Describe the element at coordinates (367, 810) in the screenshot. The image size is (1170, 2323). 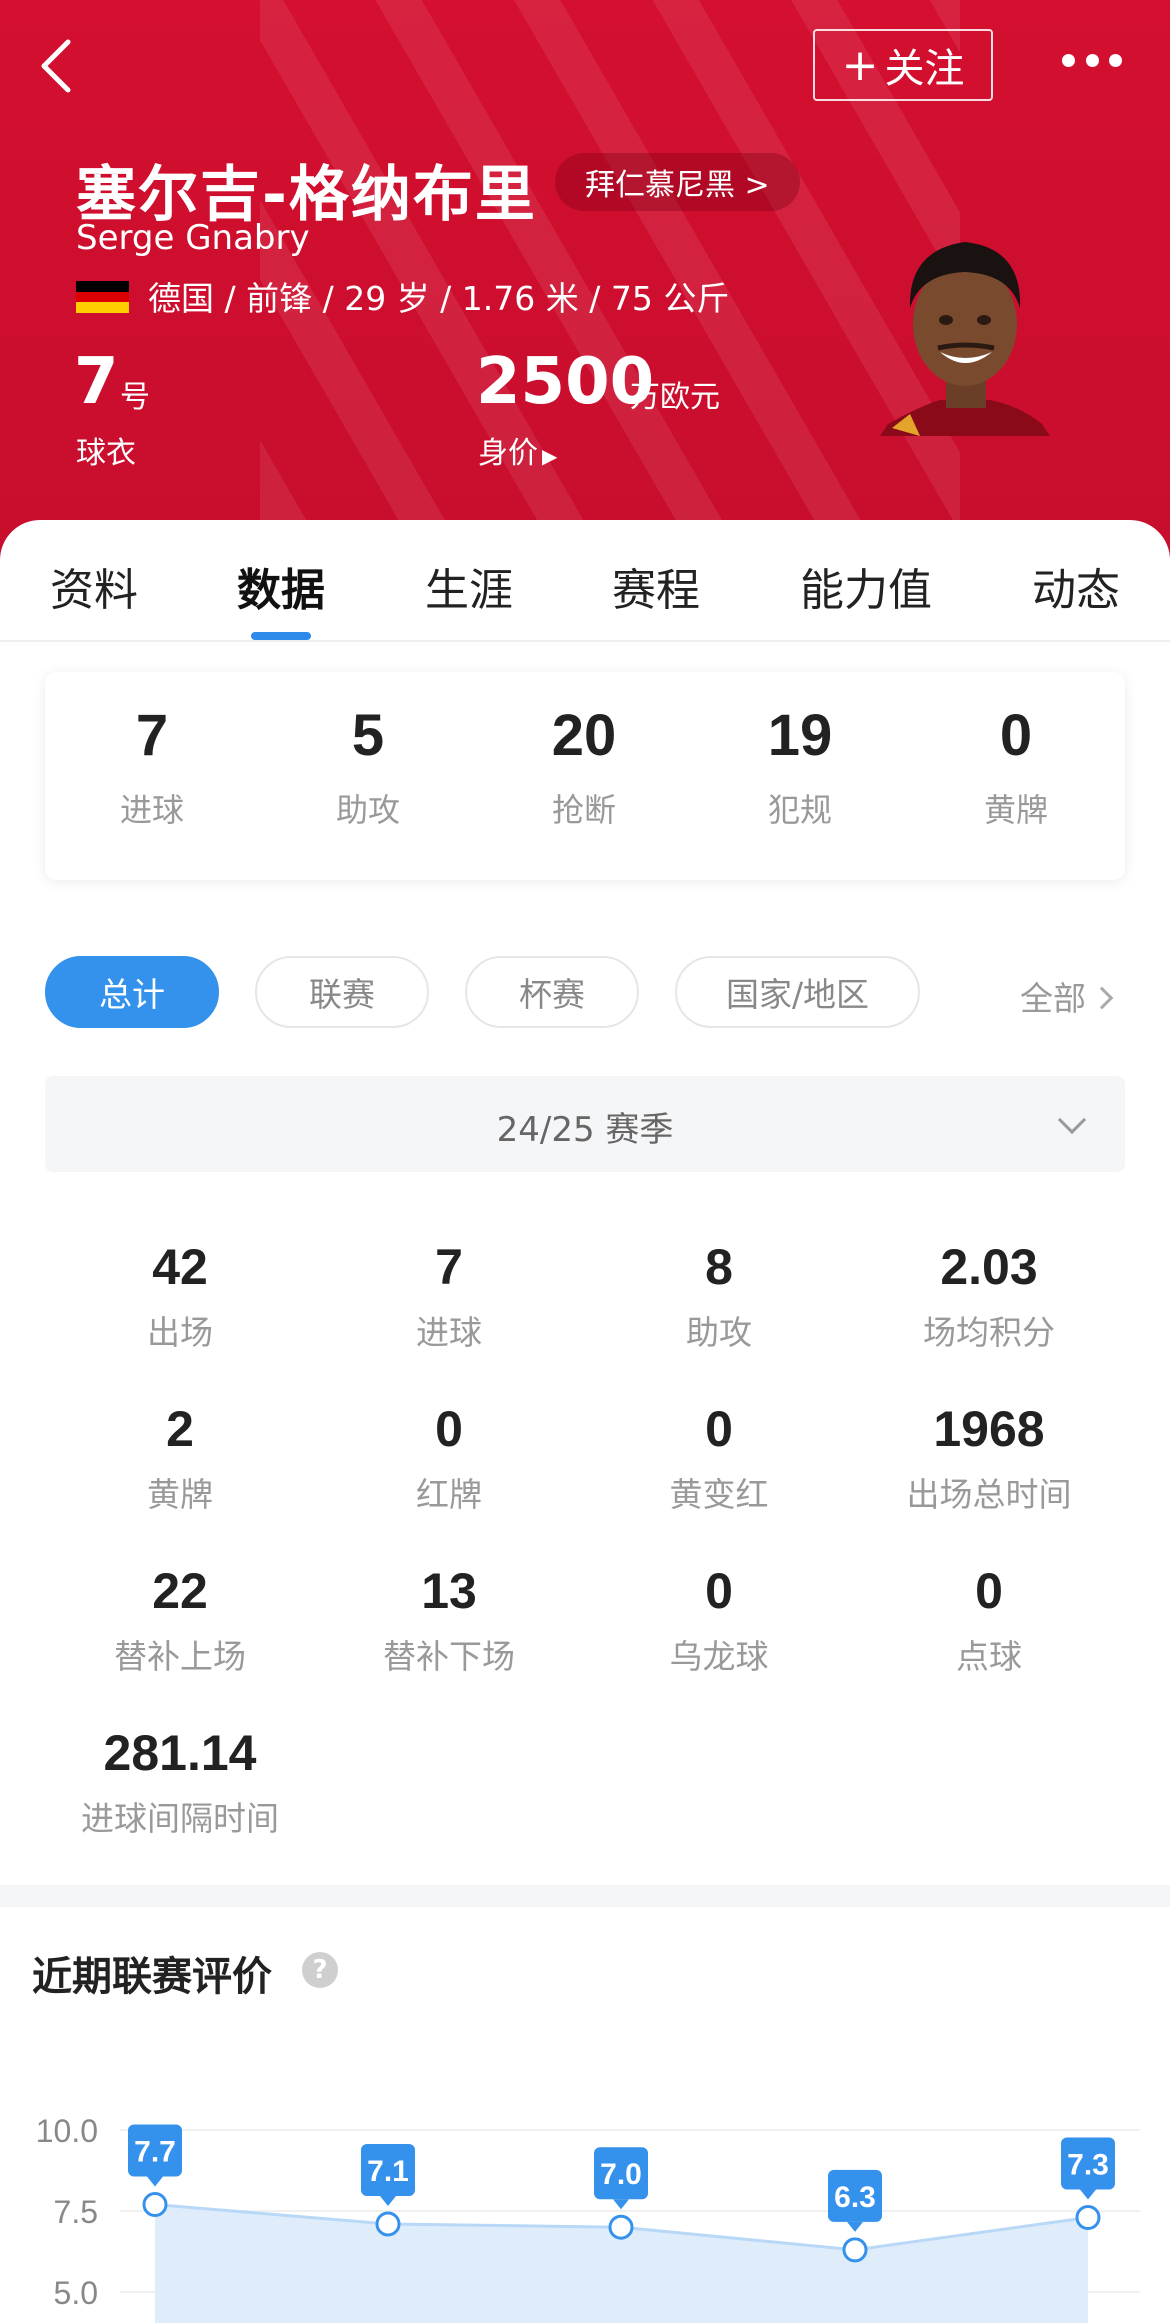
I see `summary-label: 助攻` at that location.